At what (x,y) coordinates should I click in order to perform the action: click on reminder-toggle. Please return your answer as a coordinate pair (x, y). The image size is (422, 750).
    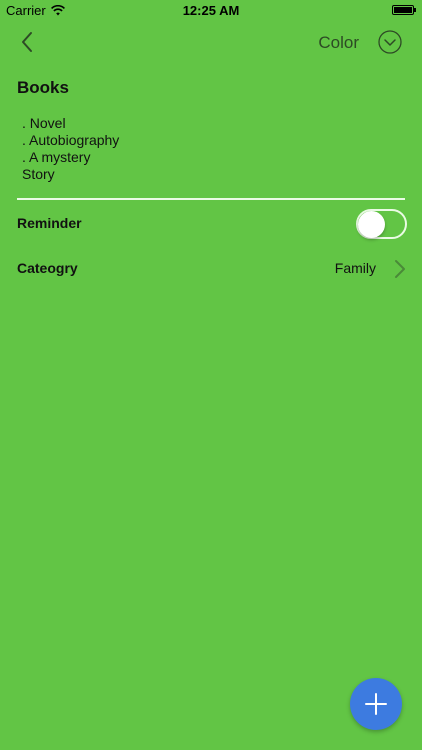
    Looking at the image, I should click on (381, 224).